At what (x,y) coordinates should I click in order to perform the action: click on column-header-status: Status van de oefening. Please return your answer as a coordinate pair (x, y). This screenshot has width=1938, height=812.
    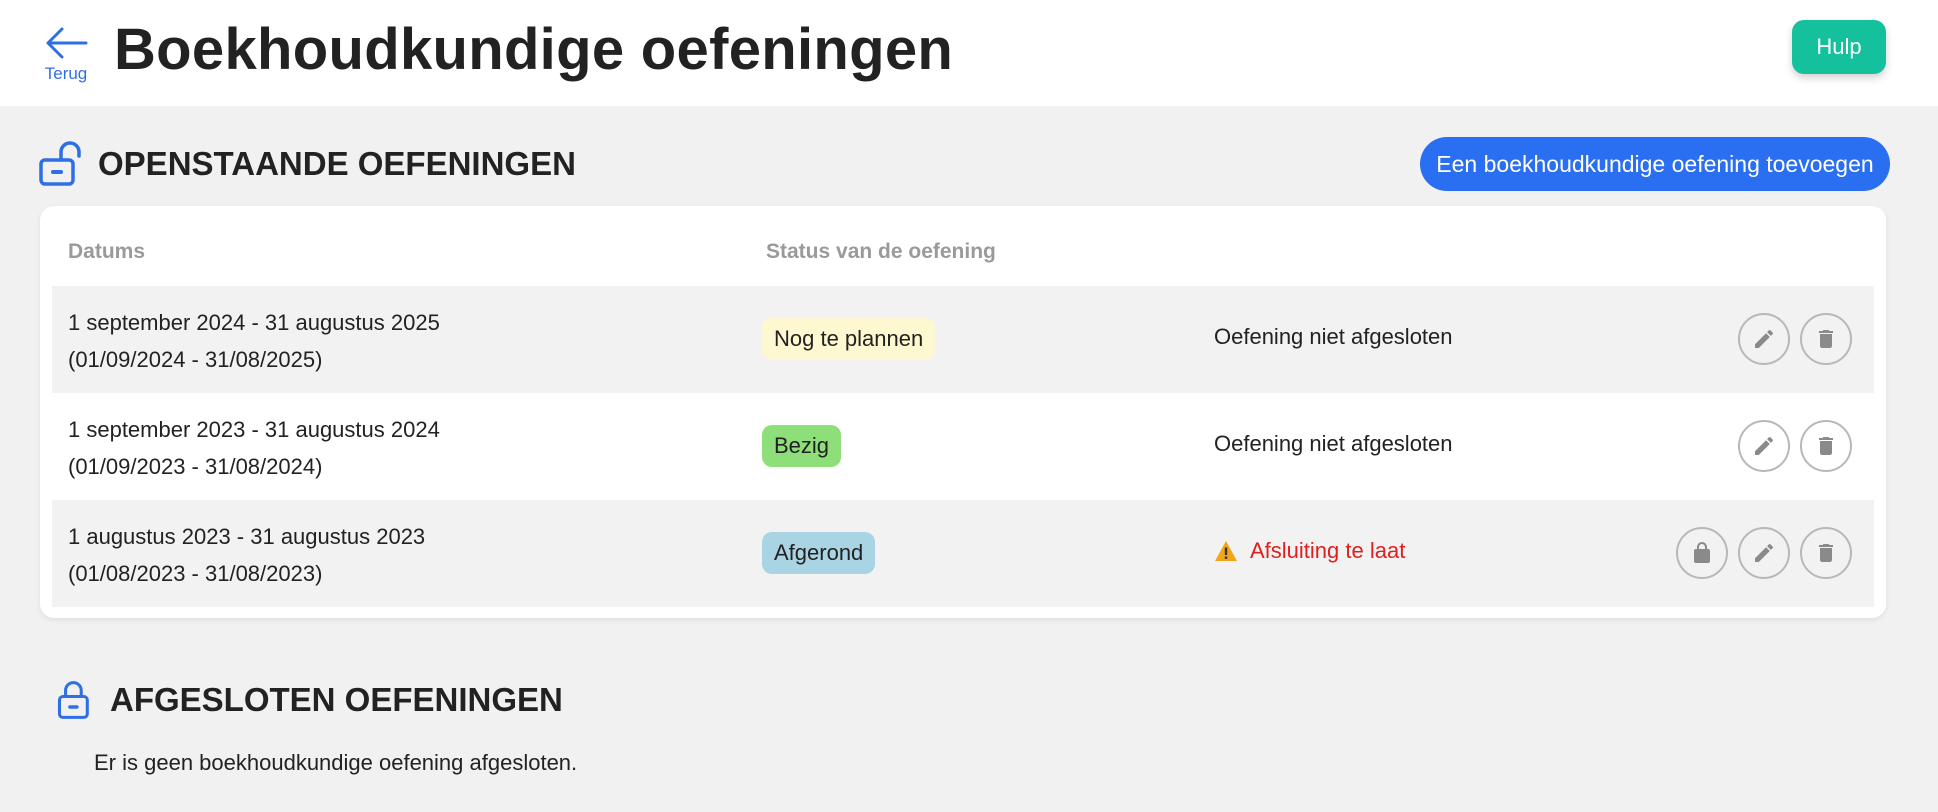
    Looking at the image, I should click on (881, 251).